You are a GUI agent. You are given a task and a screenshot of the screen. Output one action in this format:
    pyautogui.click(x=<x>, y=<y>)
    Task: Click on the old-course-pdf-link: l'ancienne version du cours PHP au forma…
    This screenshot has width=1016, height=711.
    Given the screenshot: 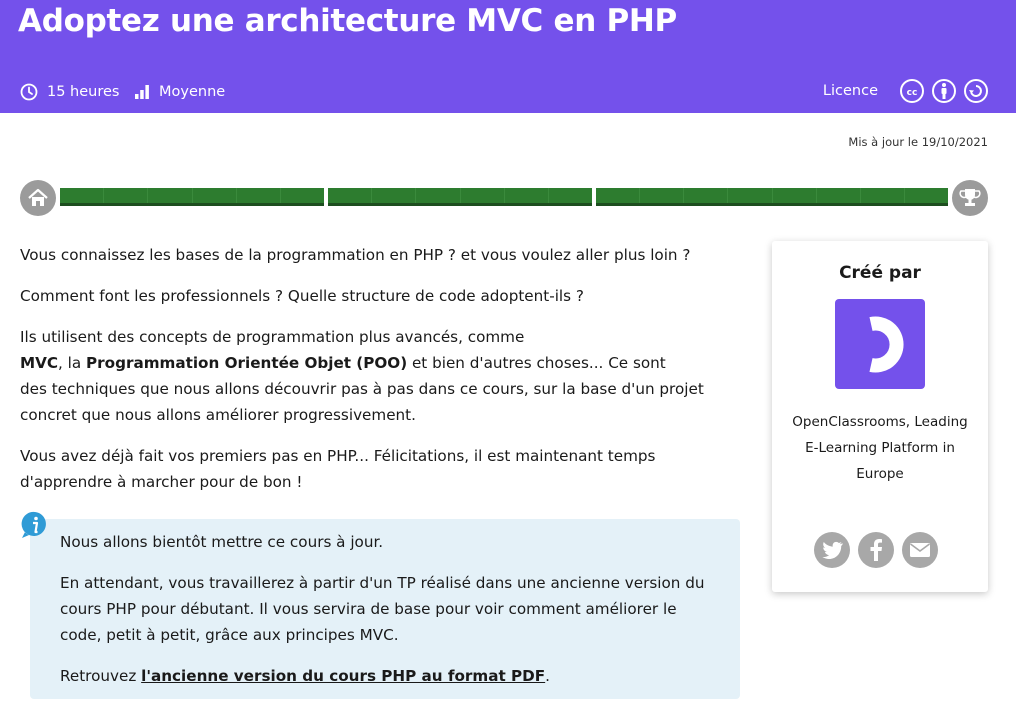 What is the action you would take?
    pyautogui.click(x=343, y=676)
    